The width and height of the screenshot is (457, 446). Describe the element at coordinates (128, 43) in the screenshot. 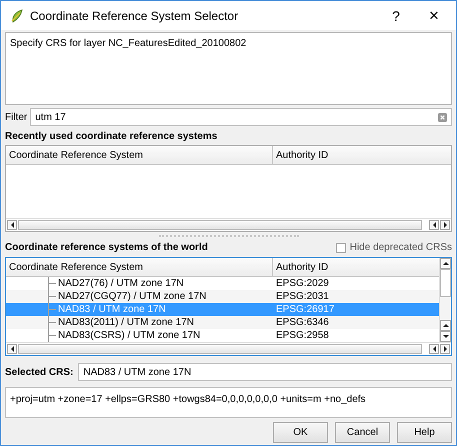

I see `description-text: Specify CRS for layer NC_FeaturesEdited_20100802` at that location.